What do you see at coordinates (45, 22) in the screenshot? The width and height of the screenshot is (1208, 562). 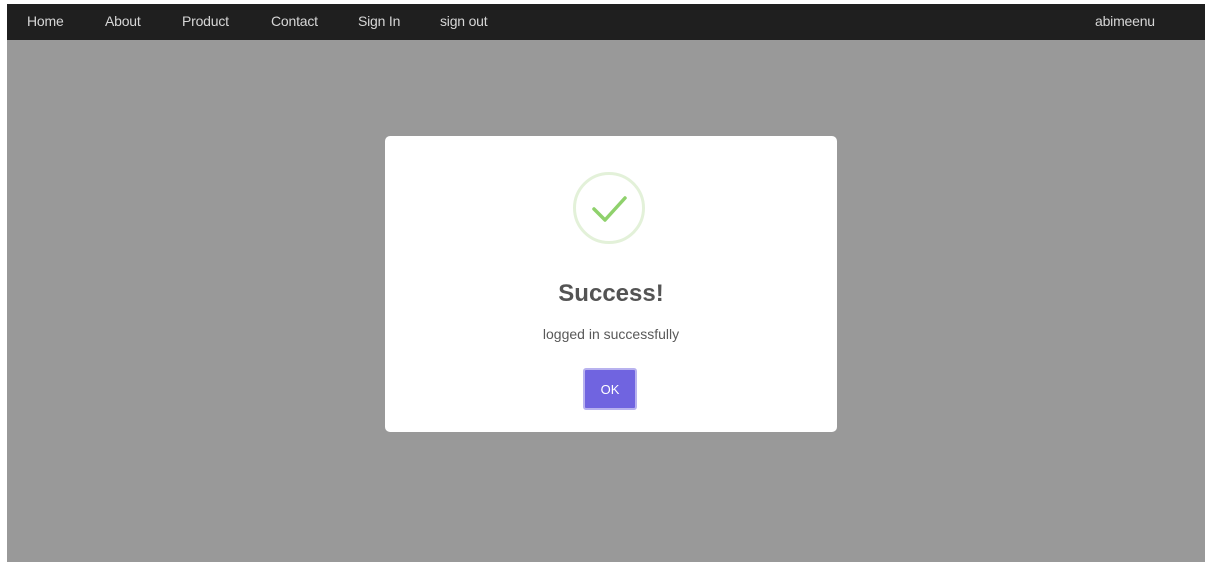 I see `nav-home-link: Home` at bounding box center [45, 22].